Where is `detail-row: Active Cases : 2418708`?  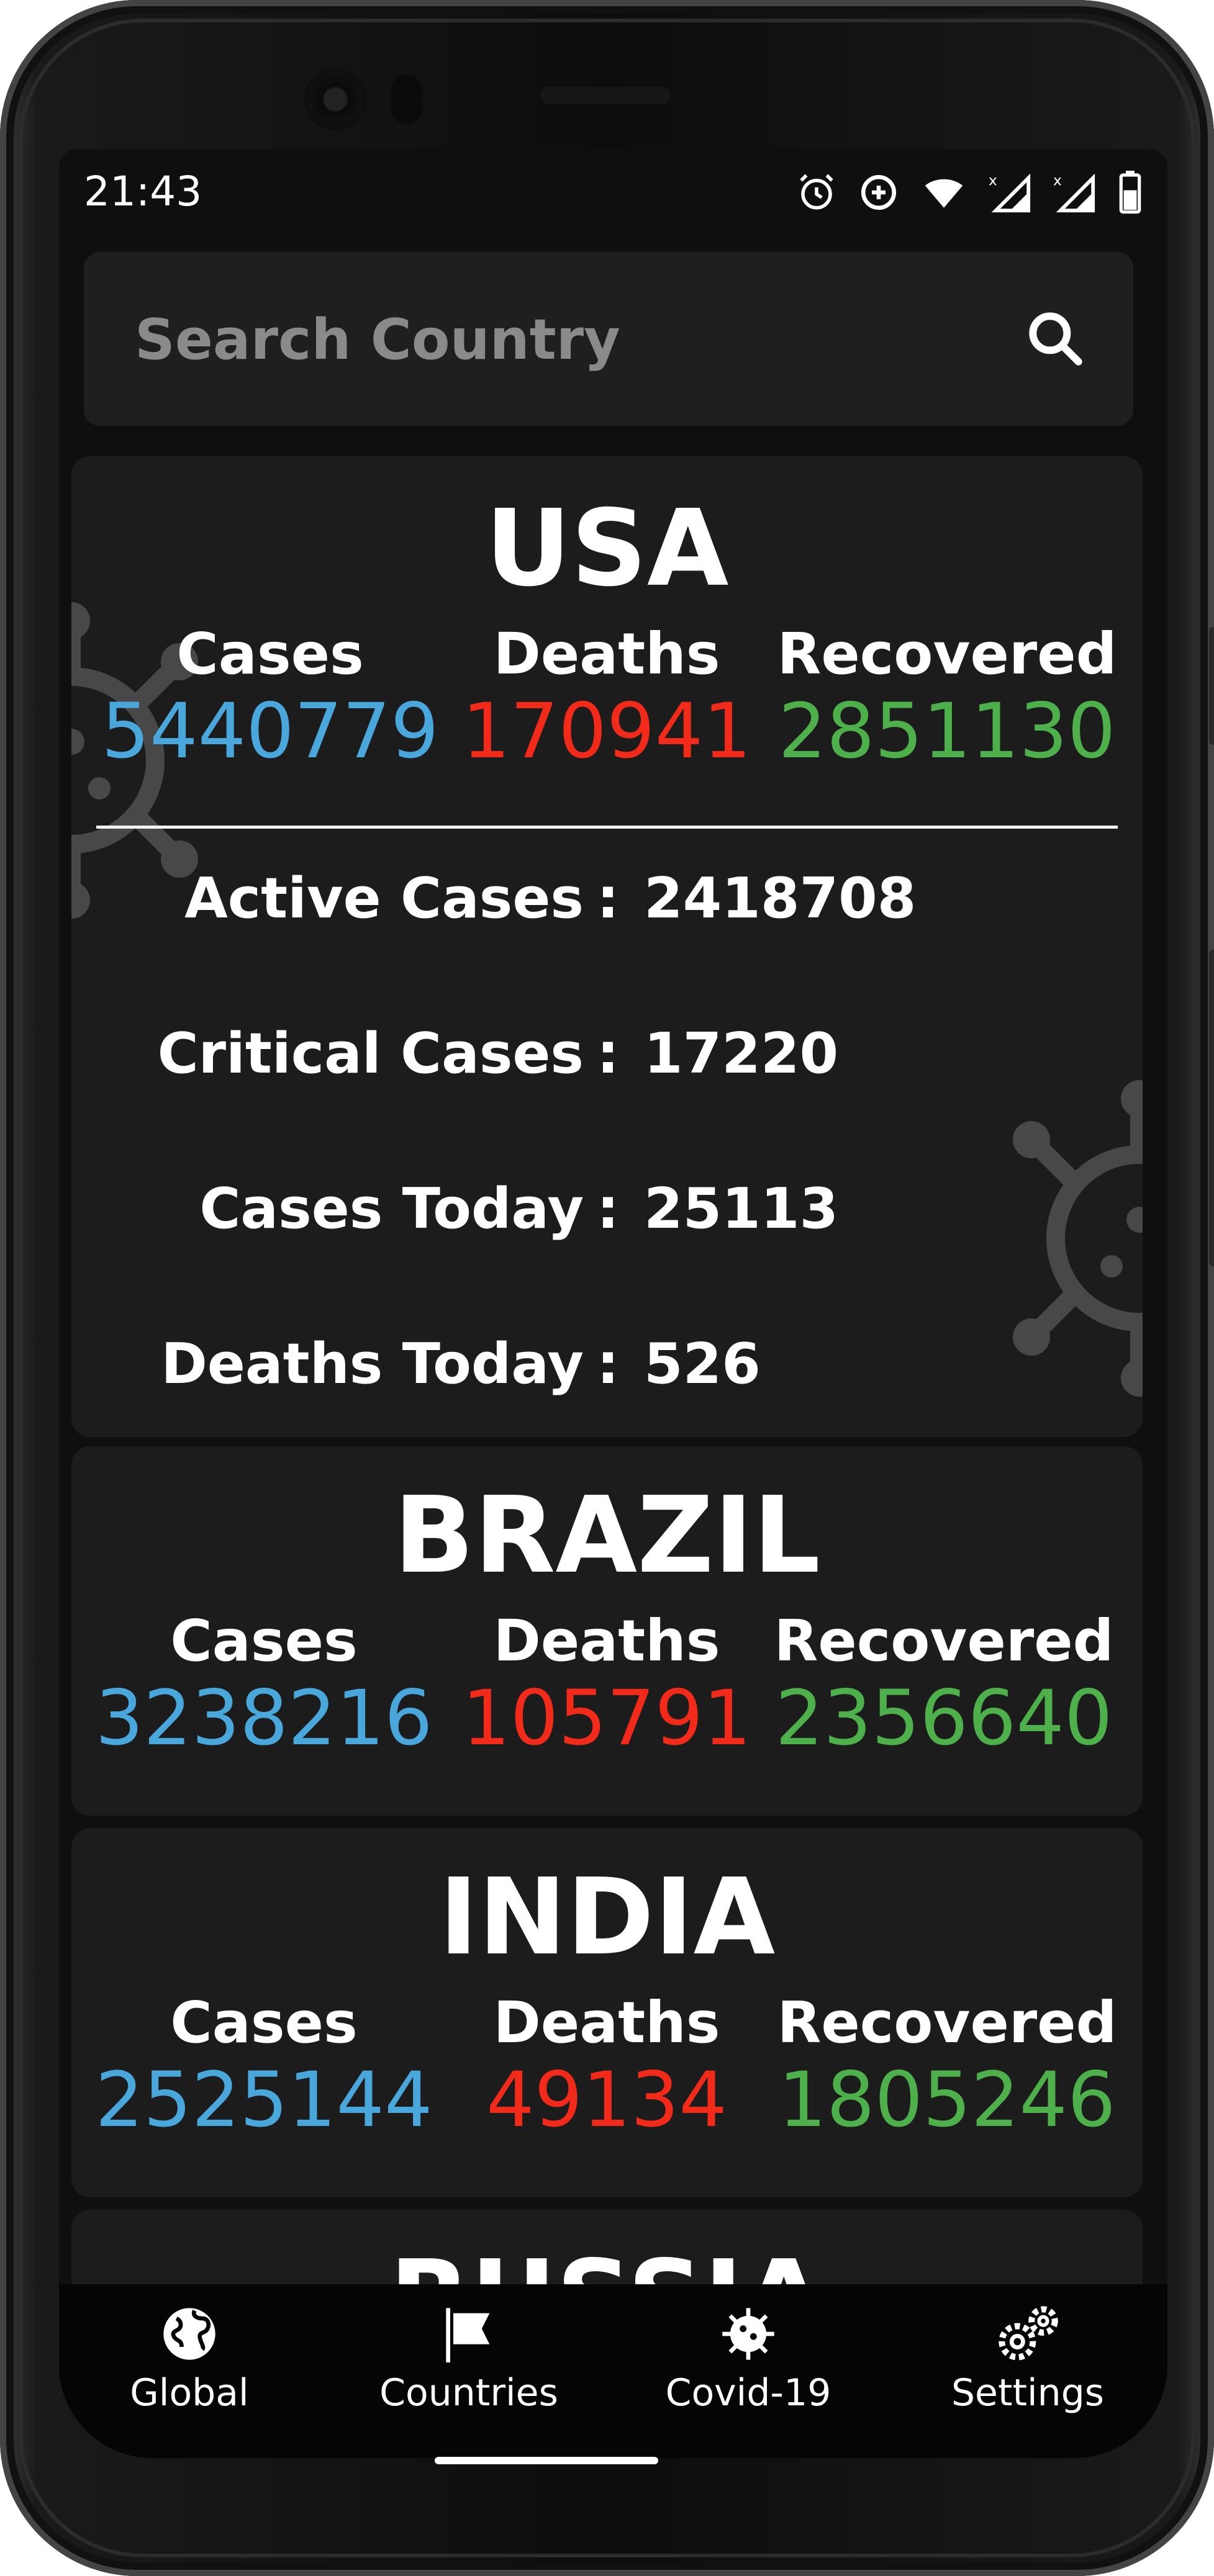
detail-row: Active Cases : 2418708 is located at coordinates (607, 900).